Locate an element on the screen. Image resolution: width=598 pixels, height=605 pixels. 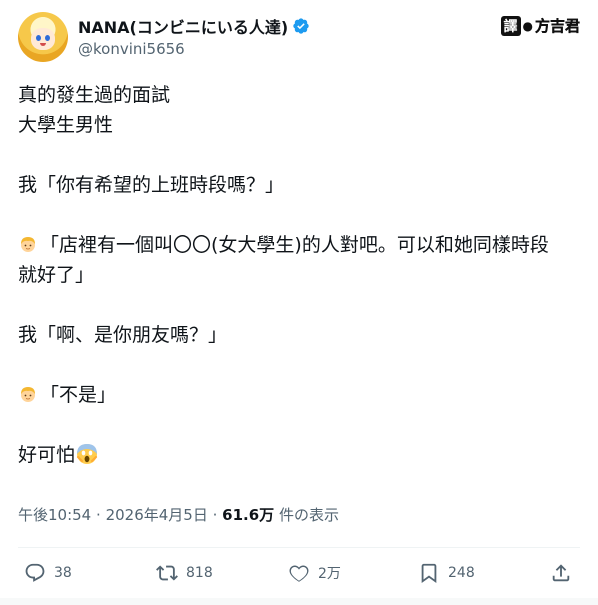
retweet-count: 818 is located at coordinates (199, 573).